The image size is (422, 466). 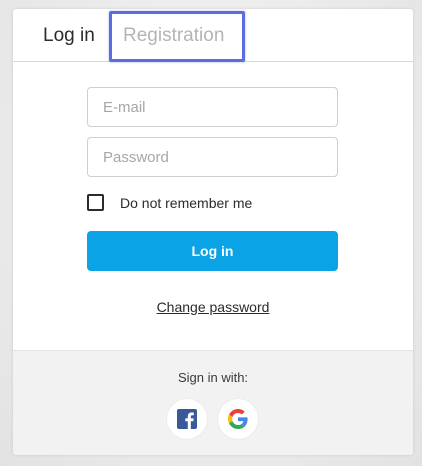 What do you see at coordinates (173, 36) in the screenshot?
I see `tab-registration: Registration` at bounding box center [173, 36].